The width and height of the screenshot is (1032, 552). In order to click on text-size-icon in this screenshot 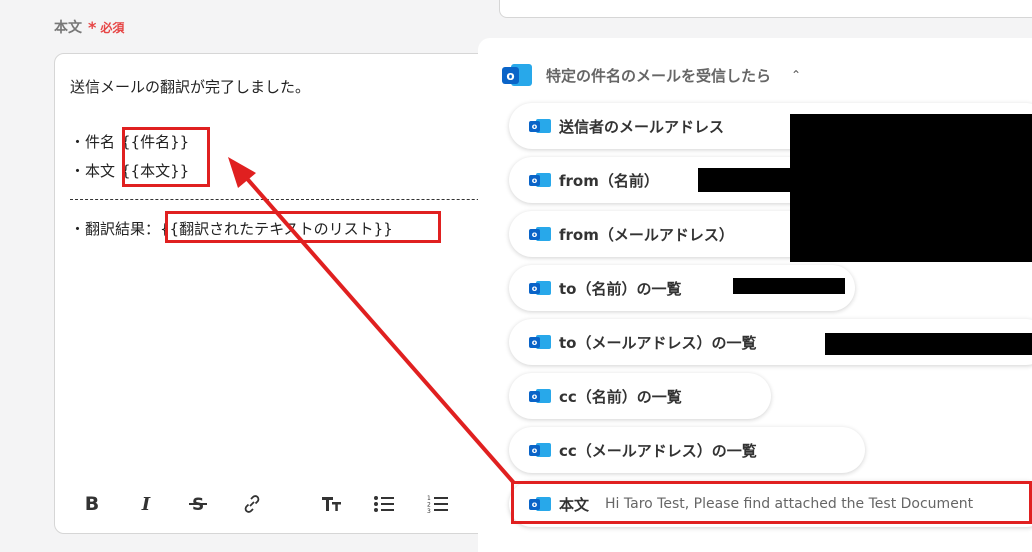, I will do `click(332, 504)`.